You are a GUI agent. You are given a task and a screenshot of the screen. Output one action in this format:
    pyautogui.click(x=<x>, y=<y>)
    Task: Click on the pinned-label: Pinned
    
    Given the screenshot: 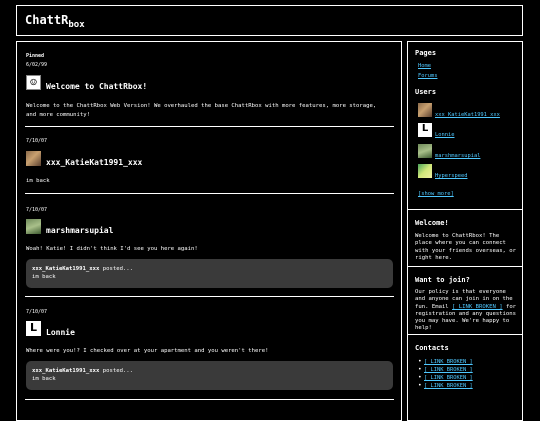 What is the action you would take?
    pyautogui.click(x=35, y=56)
    